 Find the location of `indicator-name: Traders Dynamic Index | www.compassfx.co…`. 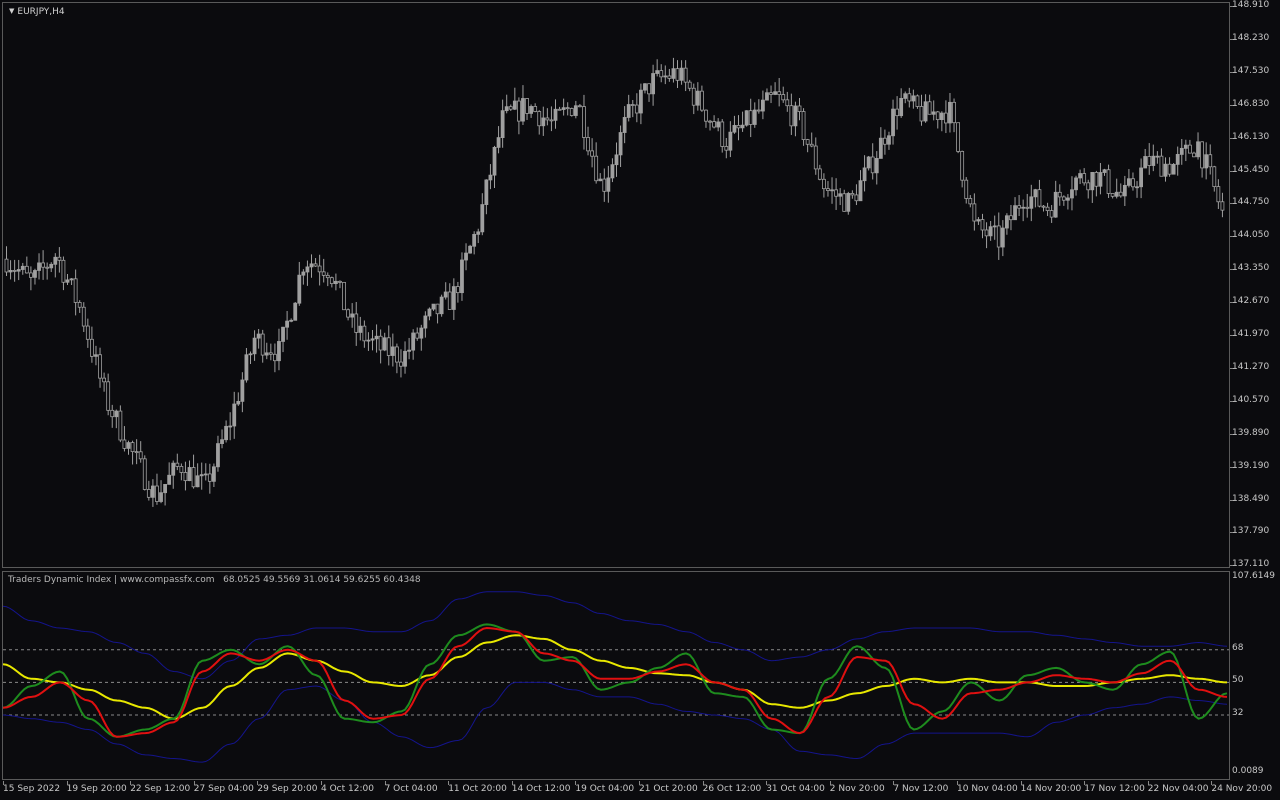

indicator-name: Traders Dynamic Index | www.compassfx.co… is located at coordinates (111, 580).